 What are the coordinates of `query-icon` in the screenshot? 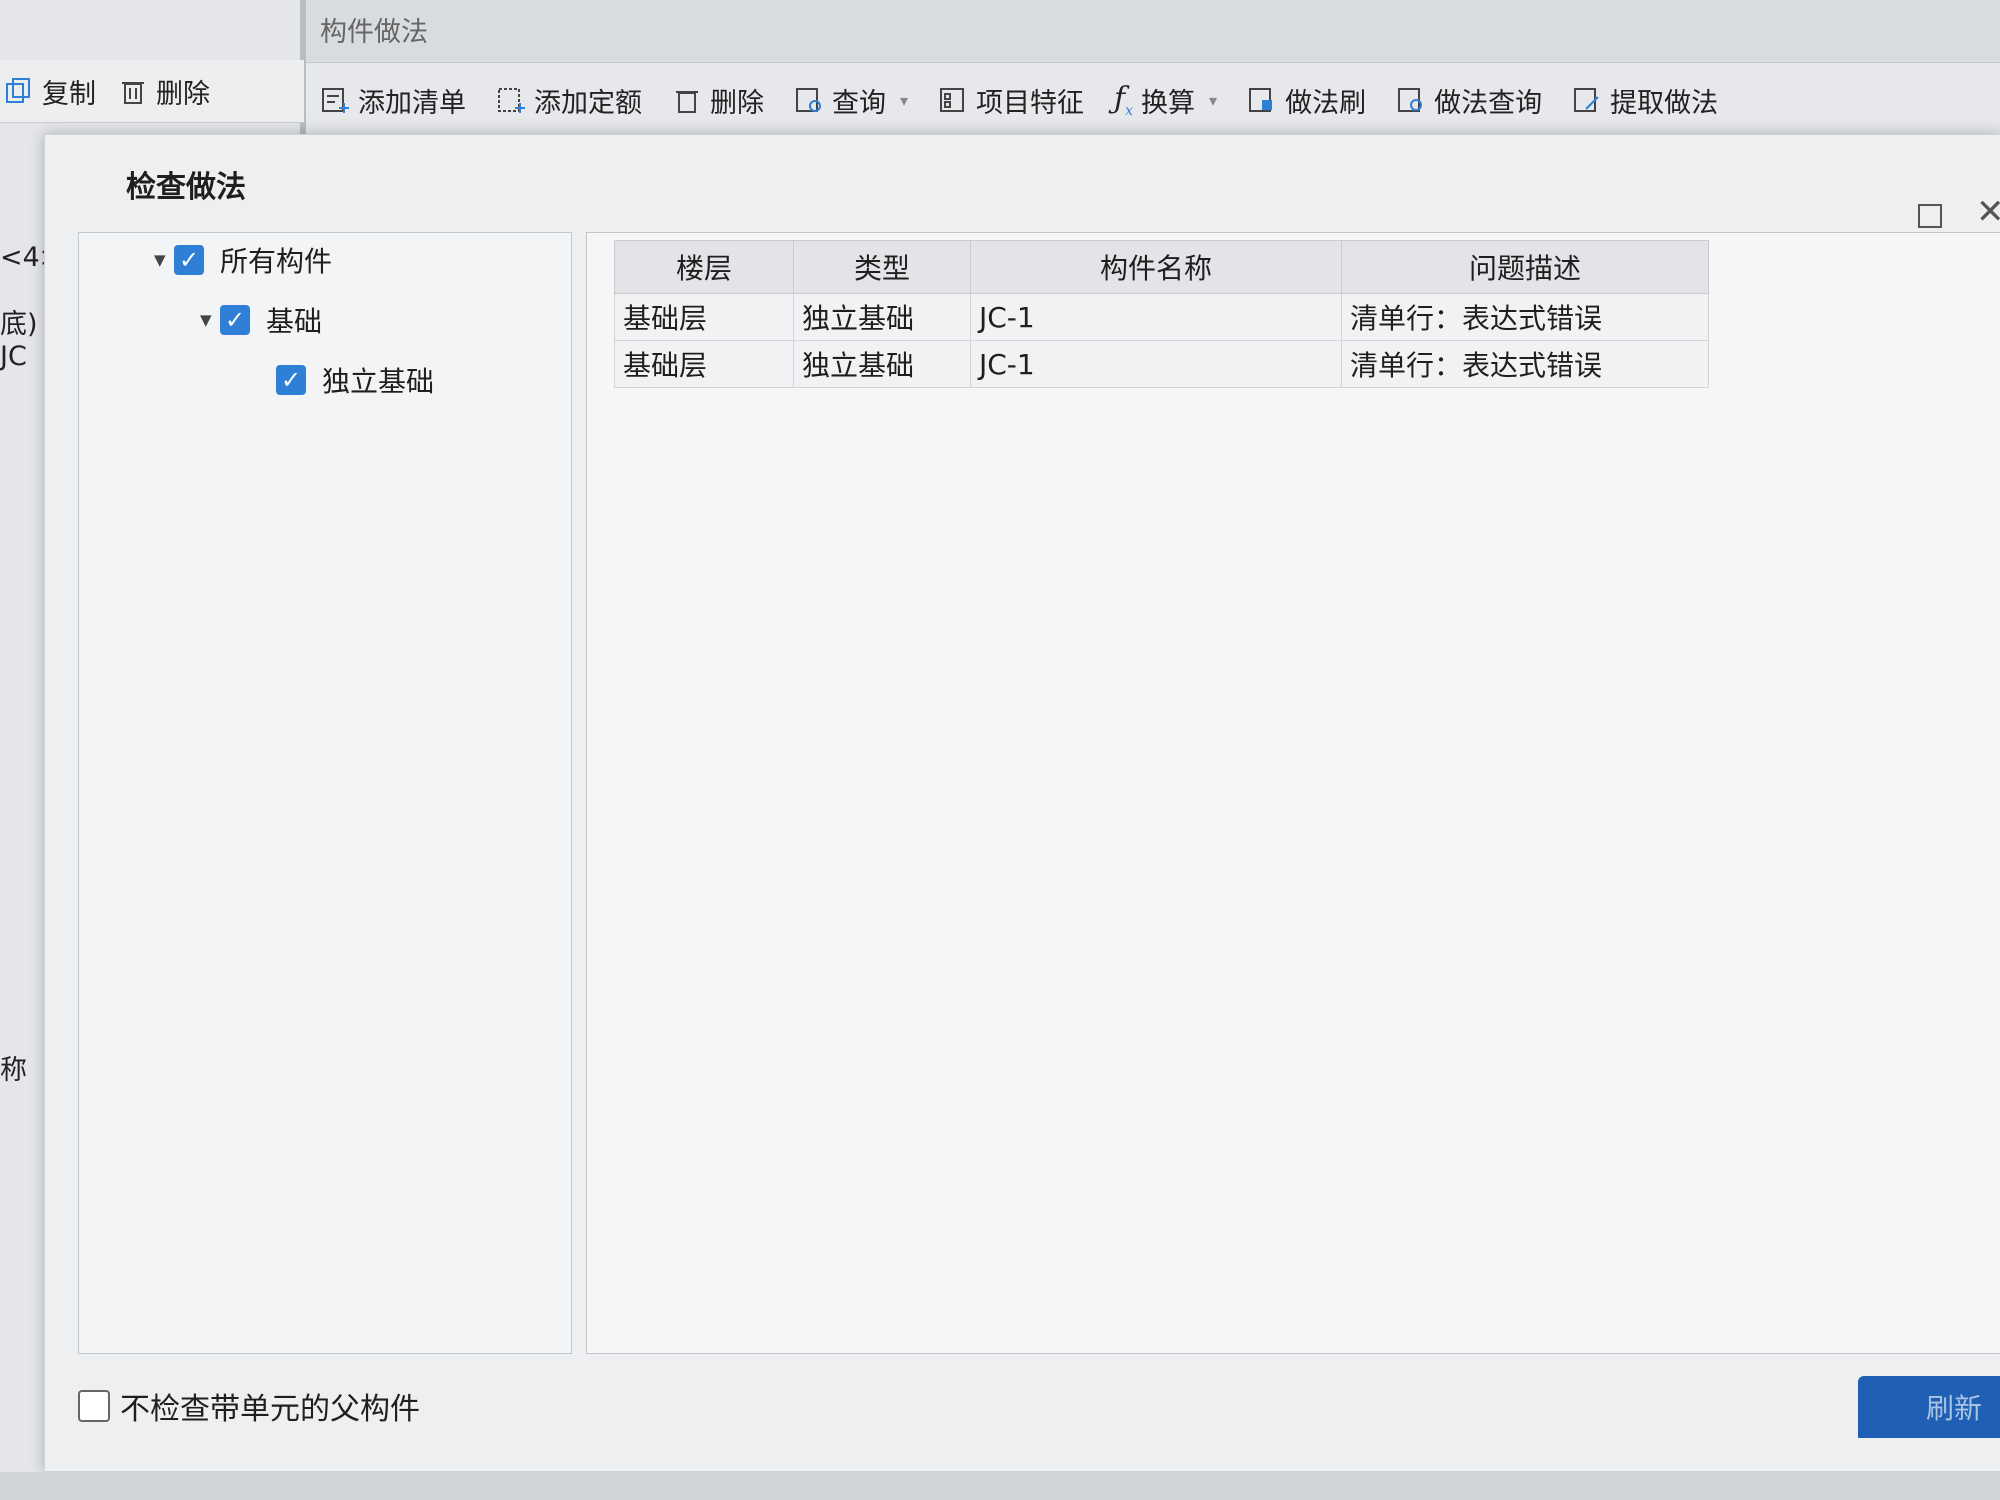 It's located at (808, 100).